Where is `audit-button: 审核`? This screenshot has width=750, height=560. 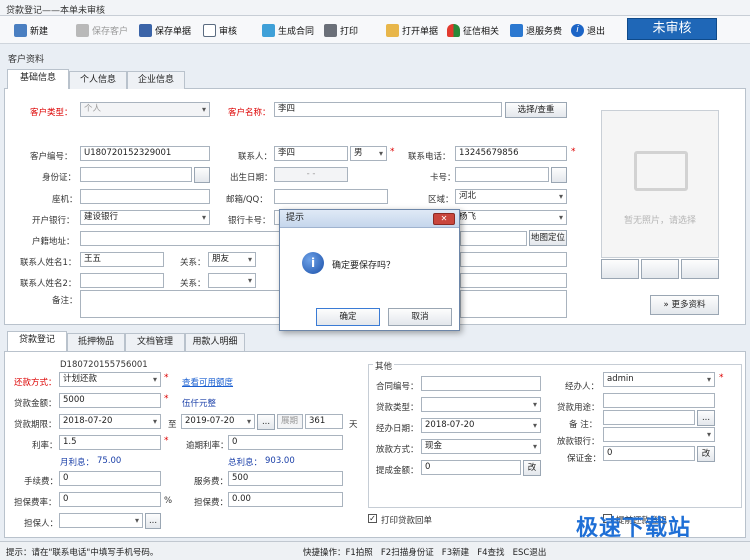 audit-button: 审核 is located at coordinates (220, 30).